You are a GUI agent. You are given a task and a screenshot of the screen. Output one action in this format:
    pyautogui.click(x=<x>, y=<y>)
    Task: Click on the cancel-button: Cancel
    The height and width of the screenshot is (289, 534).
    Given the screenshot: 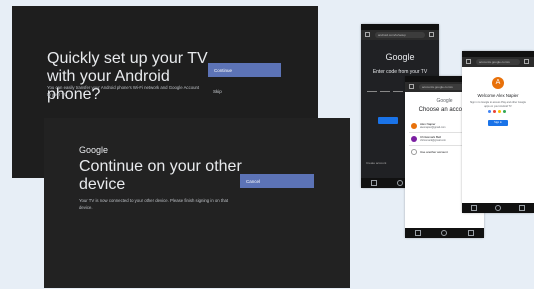 What is the action you would take?
    pyautogui.click(x=277, y=181)
    